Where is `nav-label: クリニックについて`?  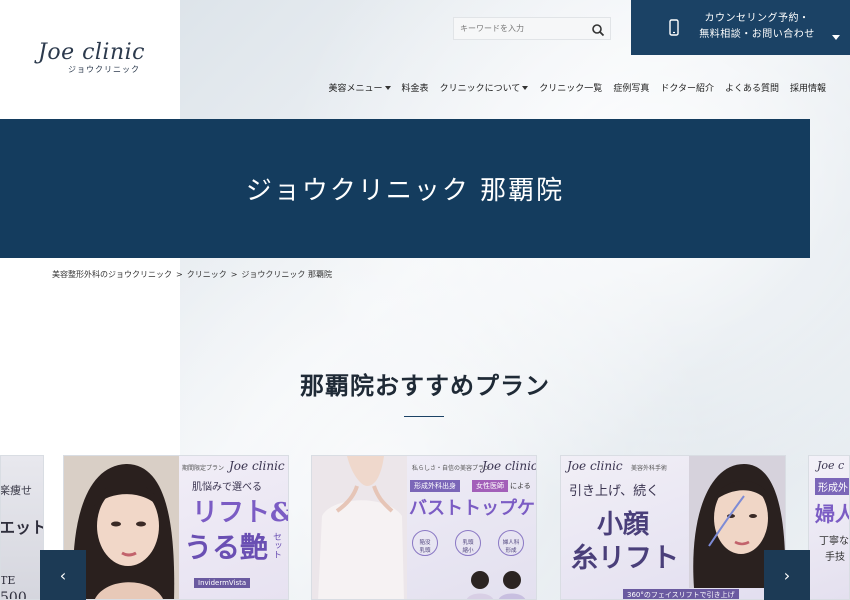
nav-label: クリニックについて is located at coordinates (480, 89).